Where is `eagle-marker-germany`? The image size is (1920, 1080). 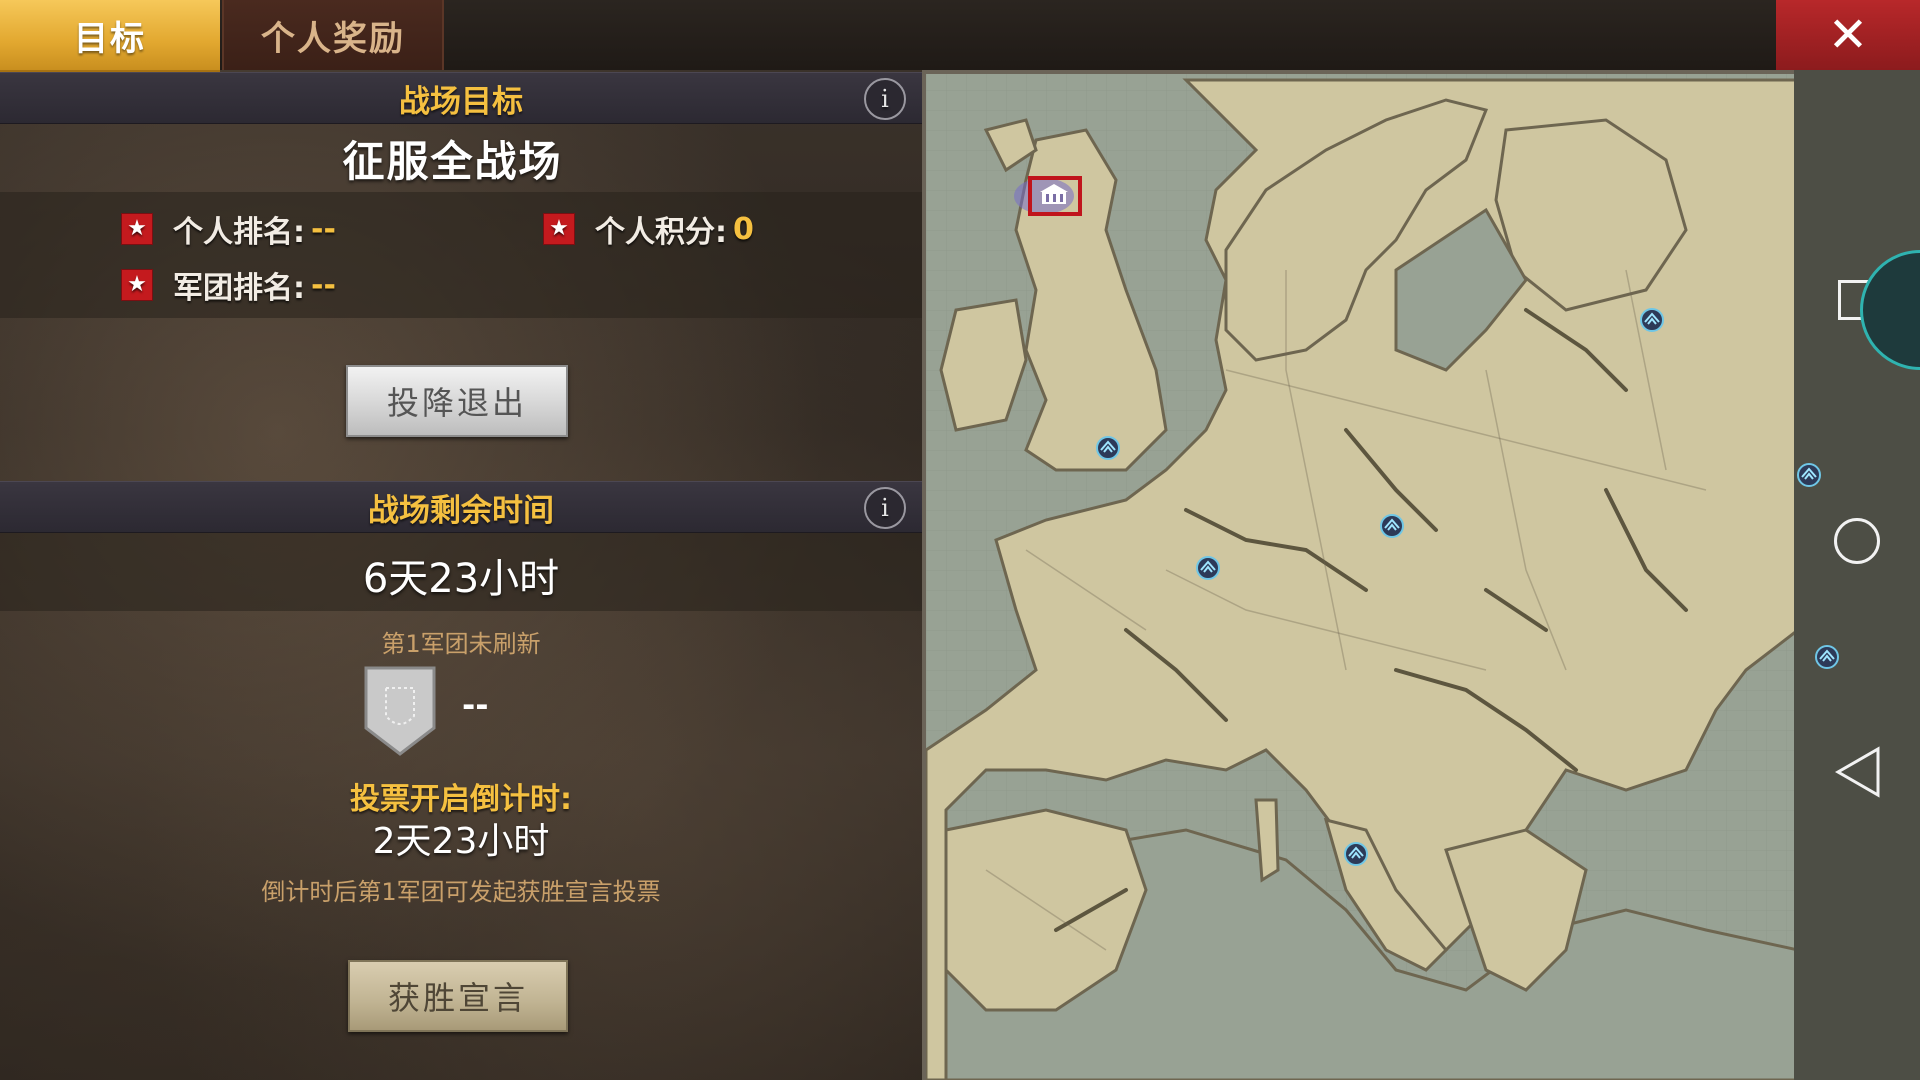 eagle-marker-germany is located at coordinates (1392, 526).